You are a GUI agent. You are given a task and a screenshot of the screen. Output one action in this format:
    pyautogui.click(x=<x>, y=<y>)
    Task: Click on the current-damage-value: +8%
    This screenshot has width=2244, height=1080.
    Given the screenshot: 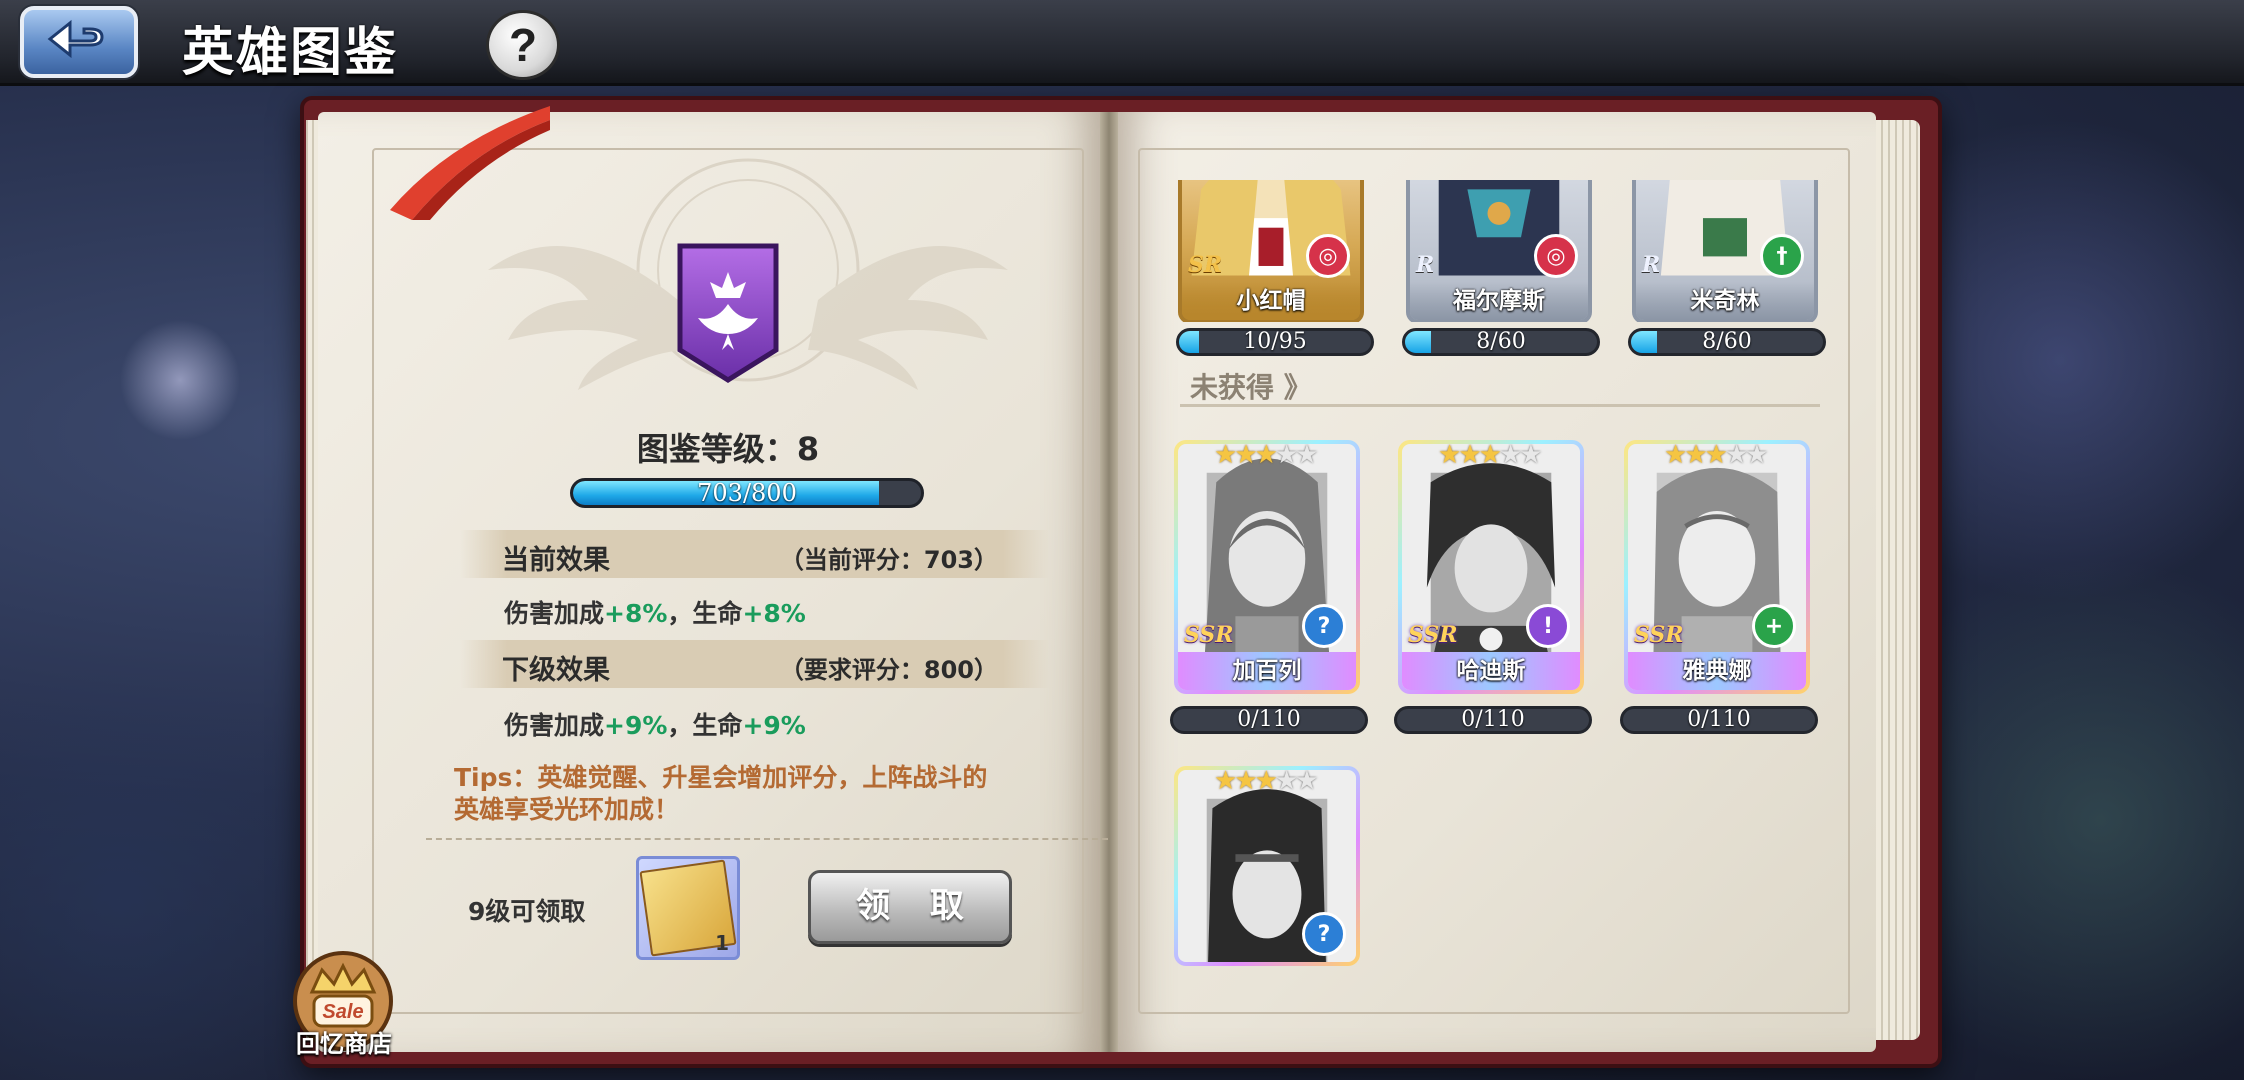 What is the action you would take?
    pyautogui.click(x=636, y=613)
    